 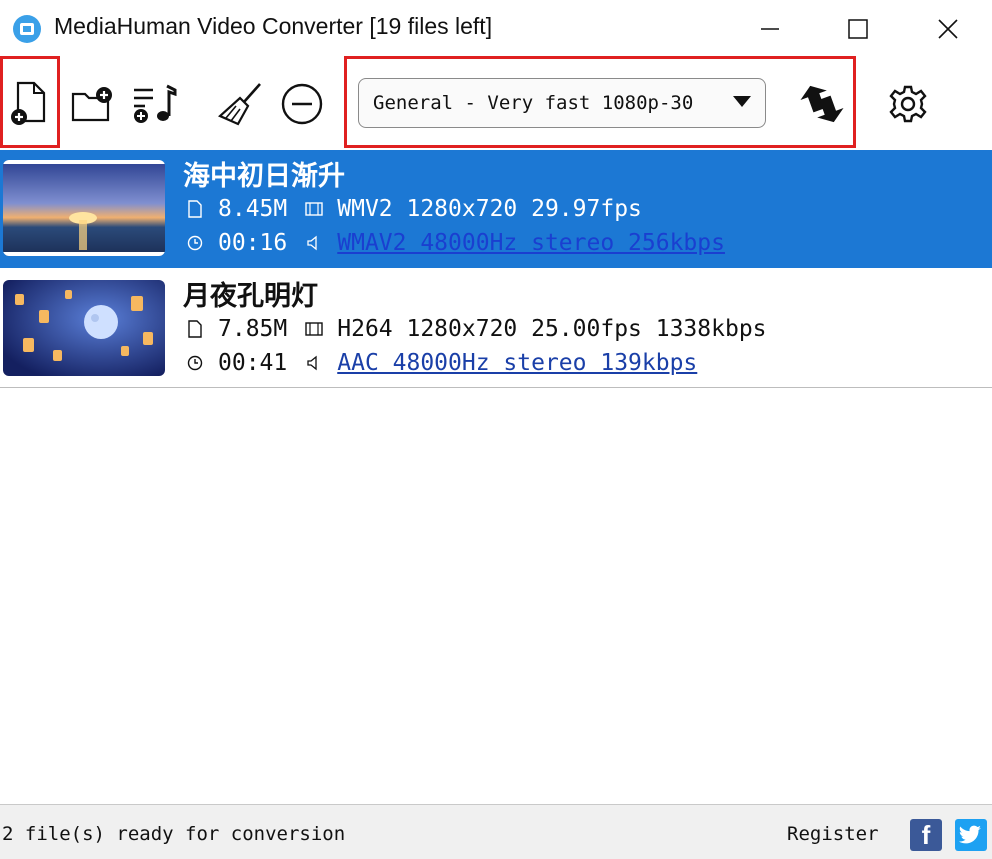 I want to click on audio-info-link: WMAV2 48000Hz stereo 256kbps, so click(x=531, y=243).